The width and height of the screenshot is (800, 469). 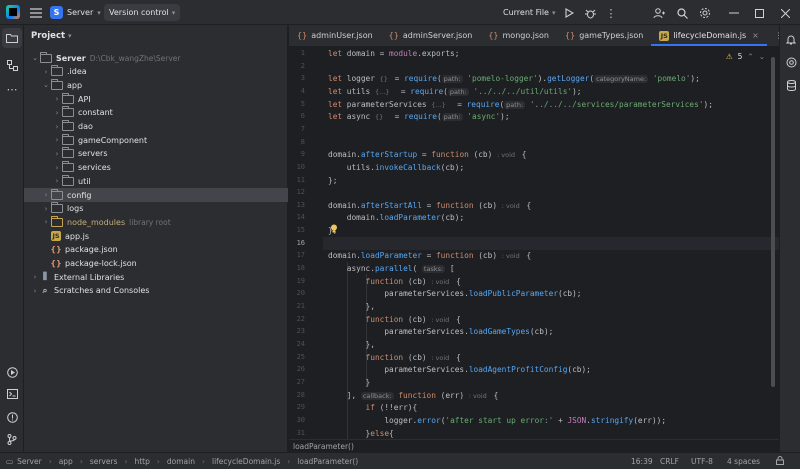 What do you see at coordinates (12, 394) in the screenshot?
I see `terminal-icon` at bounding box center [12, 394].